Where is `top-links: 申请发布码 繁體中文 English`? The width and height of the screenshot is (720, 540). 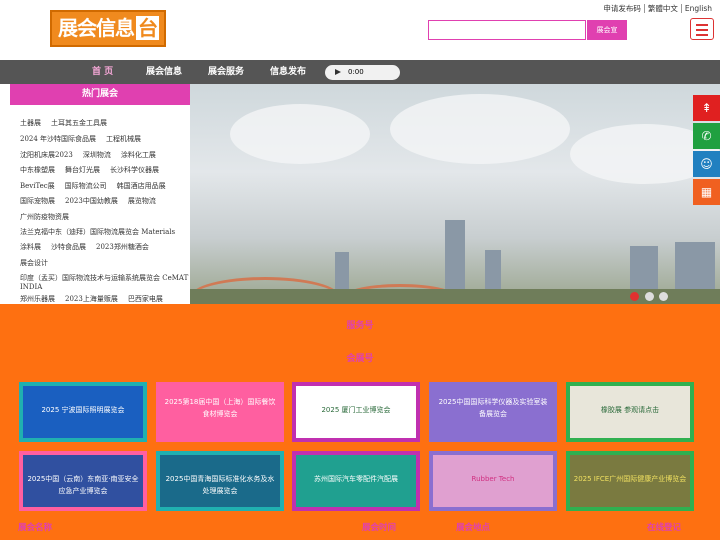
top-links: 申请发布码 繁體中文 English is located at coordinates (657, 8).